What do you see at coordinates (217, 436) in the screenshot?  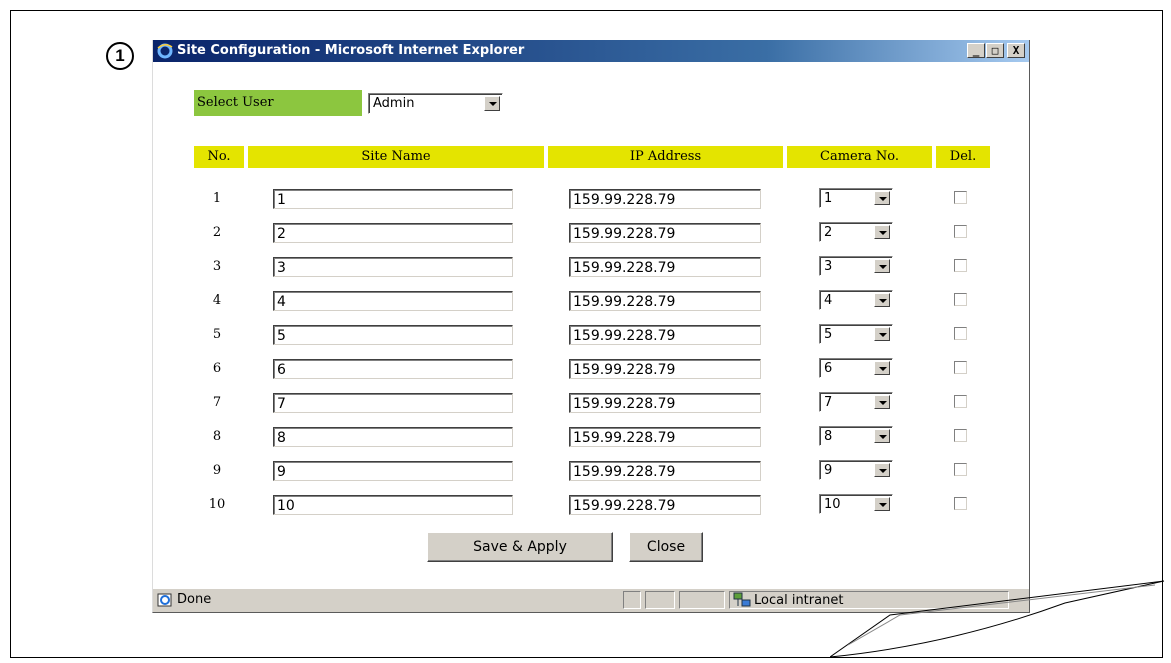 I see `row-number: 8` at bounding box center [217, 436].